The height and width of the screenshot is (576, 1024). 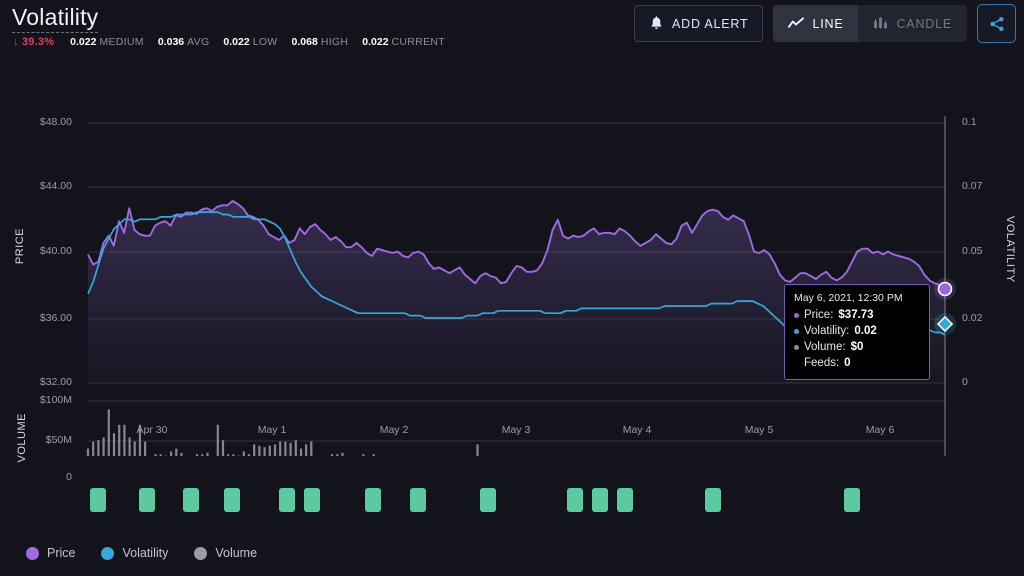 What do you see at coordinates (265, 42) in the screenshot?
I see `stat-low-label: LOW` at bounding box center [265, 42].